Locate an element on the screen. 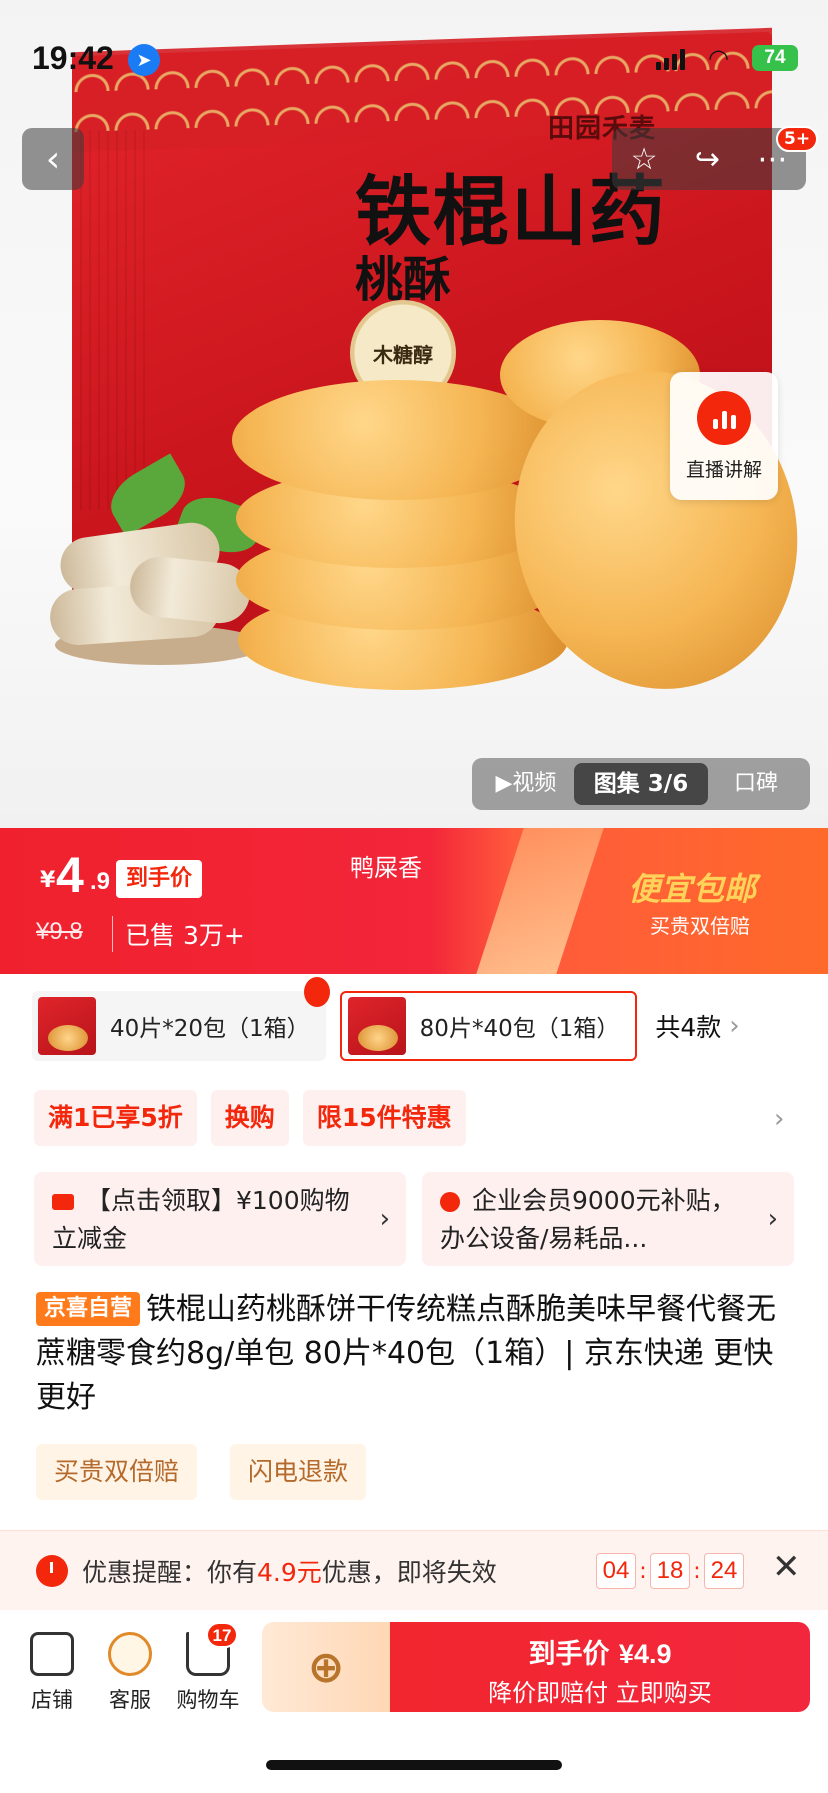 The height and width of the screenshot is (1793, 828). enterprise-card: 企业会员9000元补贴，办公设备/易耗品... › is located at coordinates (608, 1219).